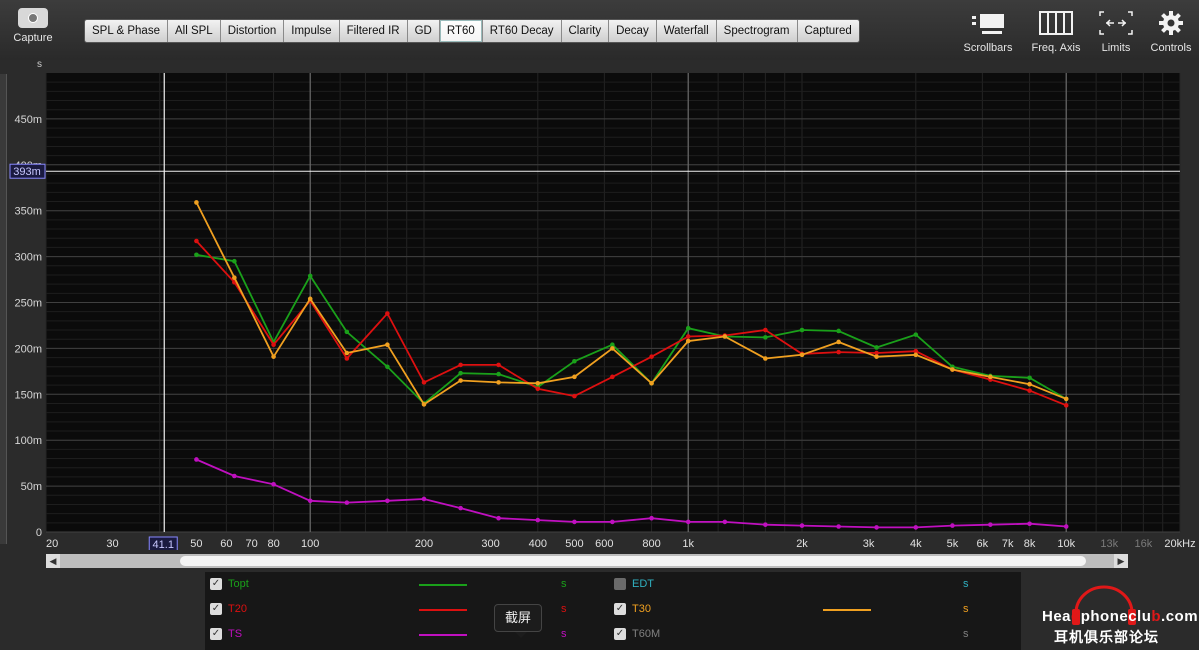 Image resolution: width=1199 pixels, height=650 pixels. What do you see at coordinates (518, 621) in the screenshot?
I see `screenshot-tooltip: 截屏` at bounding box center [518, 621].